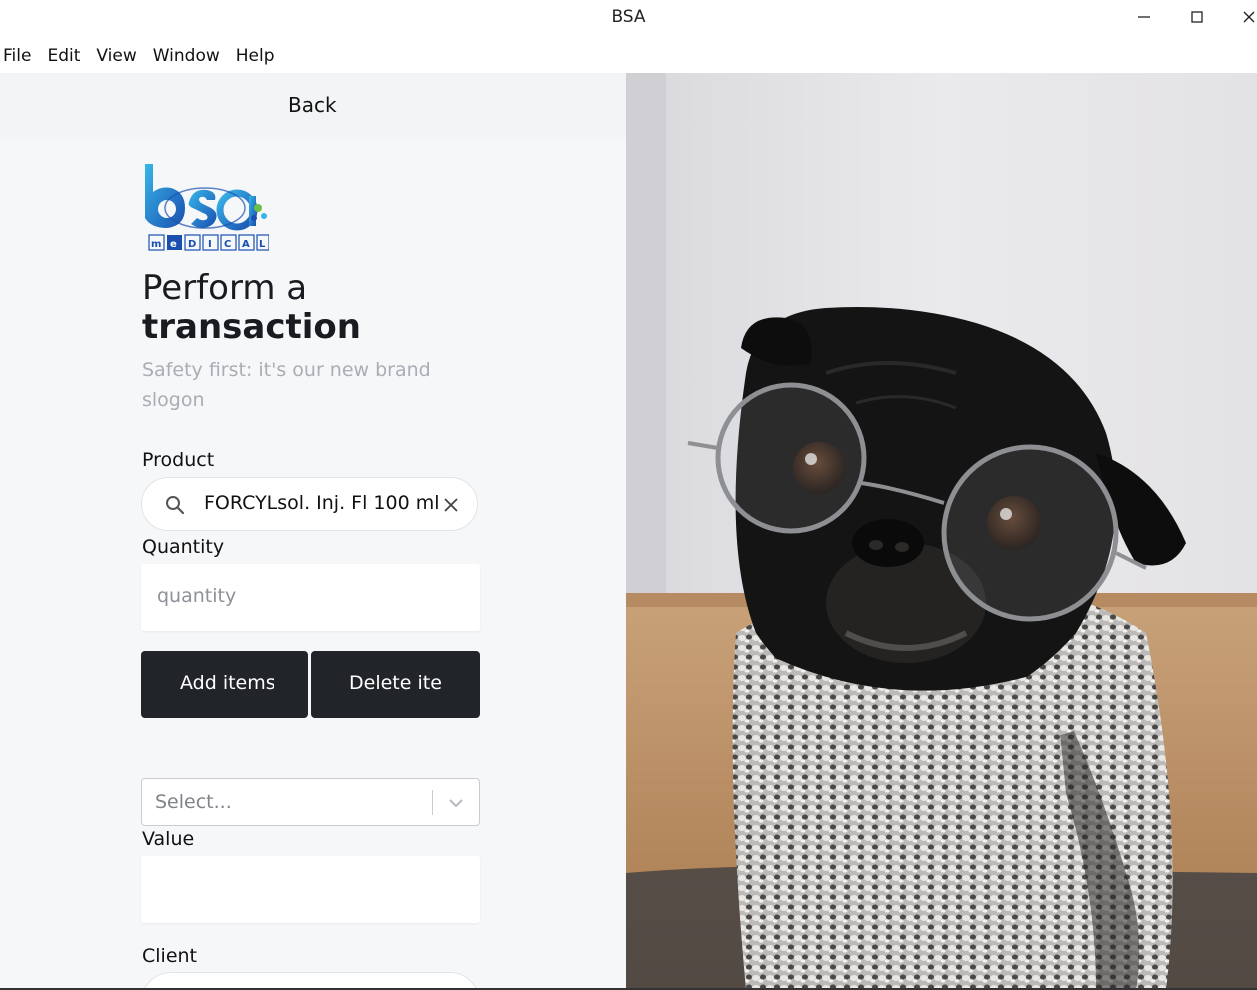 The width and height of the screenshot is (1257, 990). Describe the element at coordinates (322, 503) in the screenshot. I see `product-search-value: FORCYLsol. Inj. Fl 100 ml` at that location.